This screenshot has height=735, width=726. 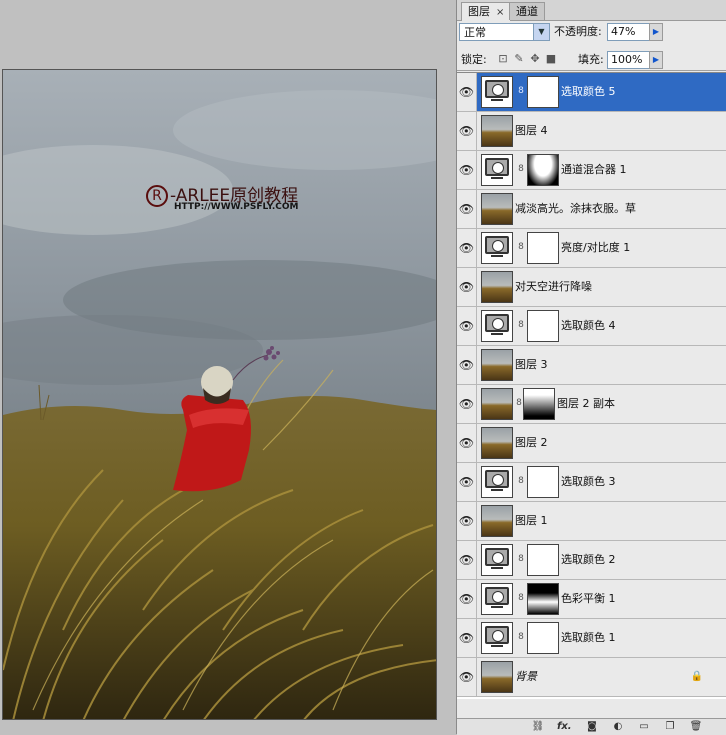 What do you see at coordinates (591, 443) in the screenshot?
I see `layer-row: 👁 图层 2` at bounding box center [591, 443].